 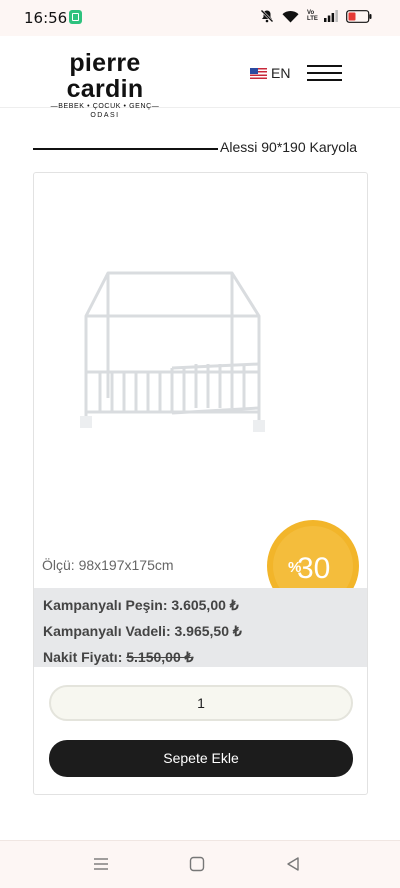 What do you see at coordinates (201, 703) in the screenshot?
I see `quantity-input: 1` at bounding box center [201, 703].